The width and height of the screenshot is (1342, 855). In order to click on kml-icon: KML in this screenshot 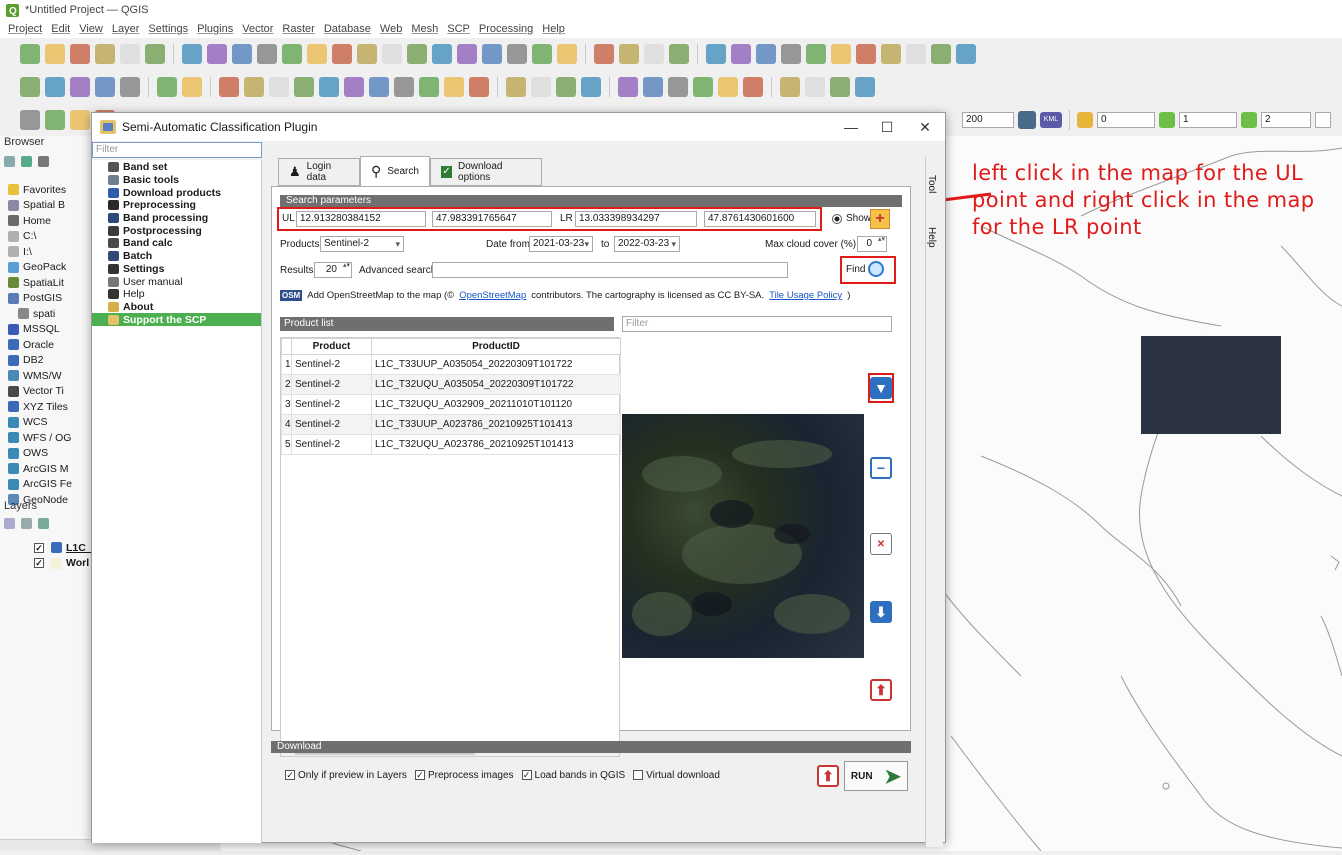, I will do `click(1051, 120)`.